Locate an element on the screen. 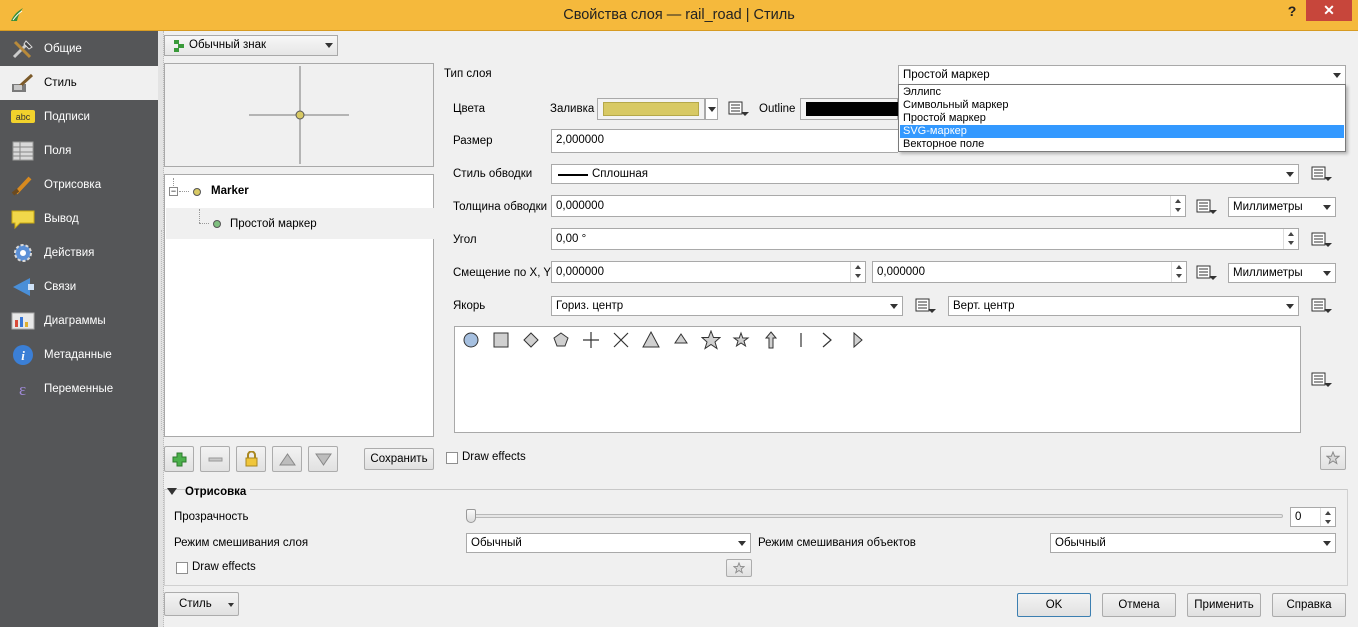 The image size is (1358, 627). sidebar-item-fields: Поля is located at coordinates (79, 151).